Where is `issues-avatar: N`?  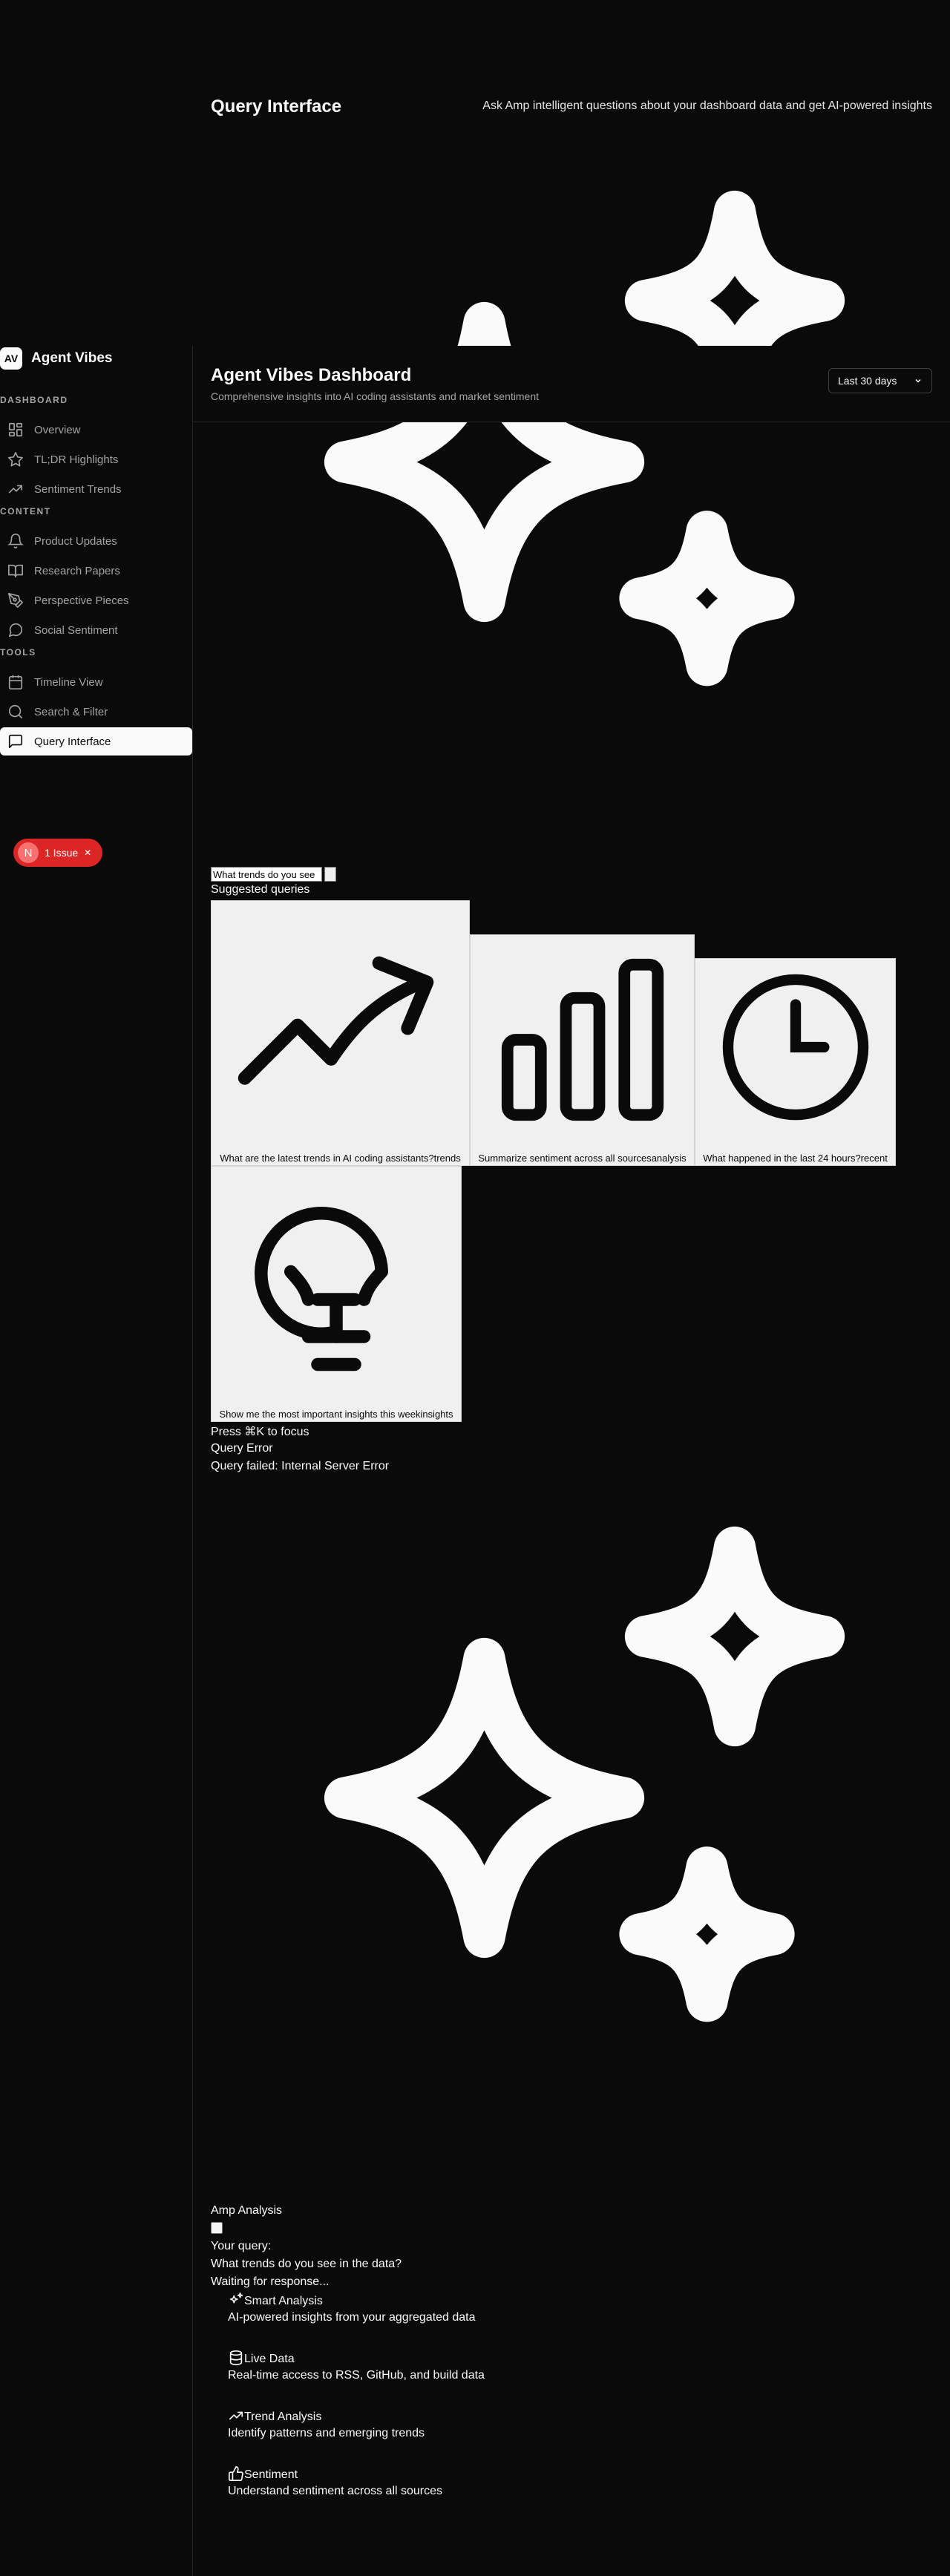
issues-avatar: N is located at coordinates (28, 852).